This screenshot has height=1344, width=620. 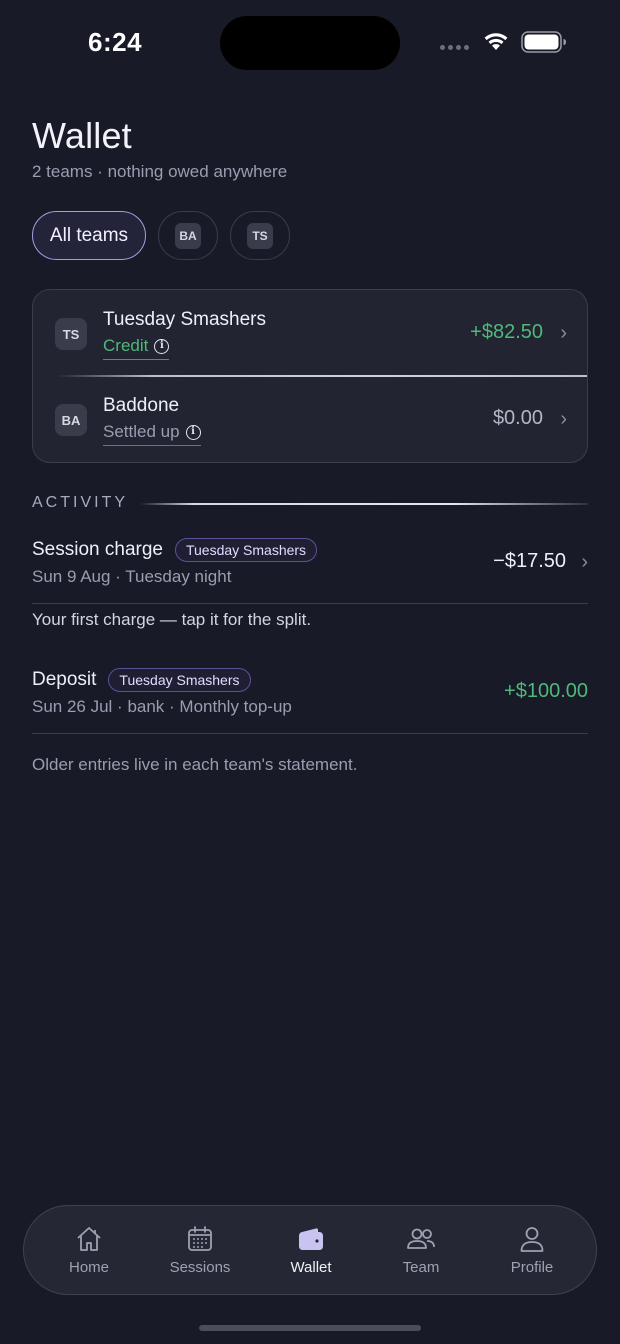 I want to click on tab-wallet: Wallet, so click(x=311, y=1251).